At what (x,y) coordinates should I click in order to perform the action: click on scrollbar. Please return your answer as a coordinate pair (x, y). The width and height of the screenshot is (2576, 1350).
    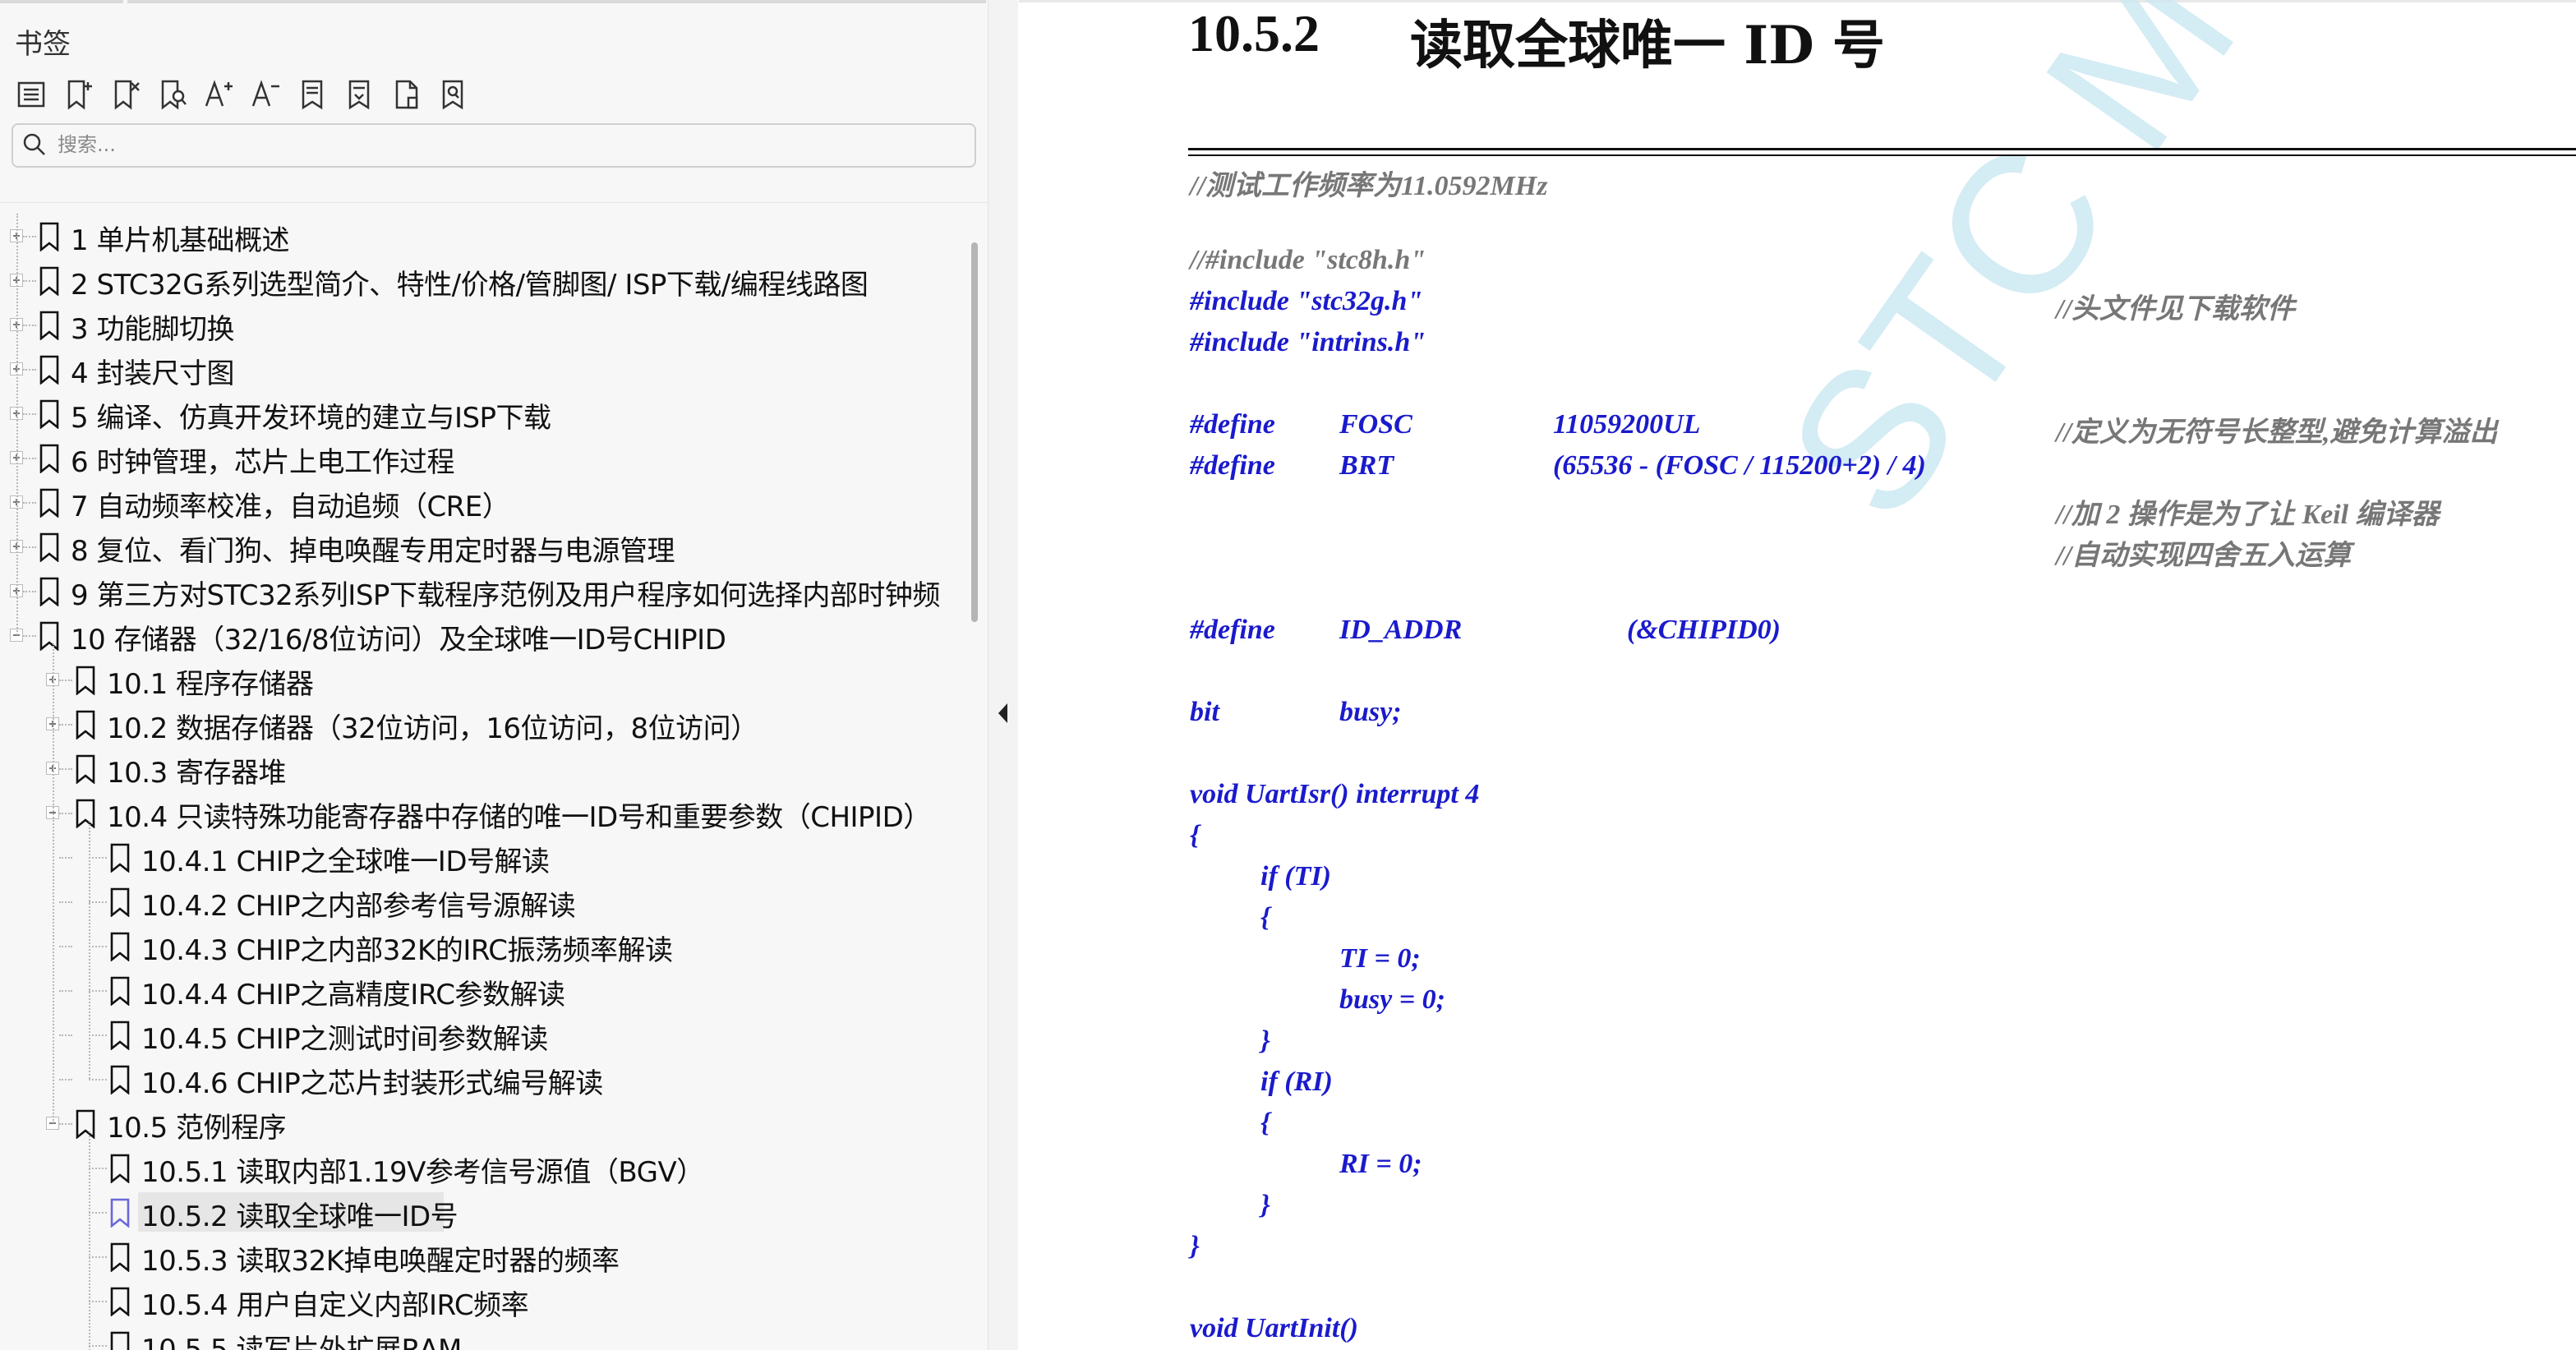
    Looking at the image, I should click on (974, 432).